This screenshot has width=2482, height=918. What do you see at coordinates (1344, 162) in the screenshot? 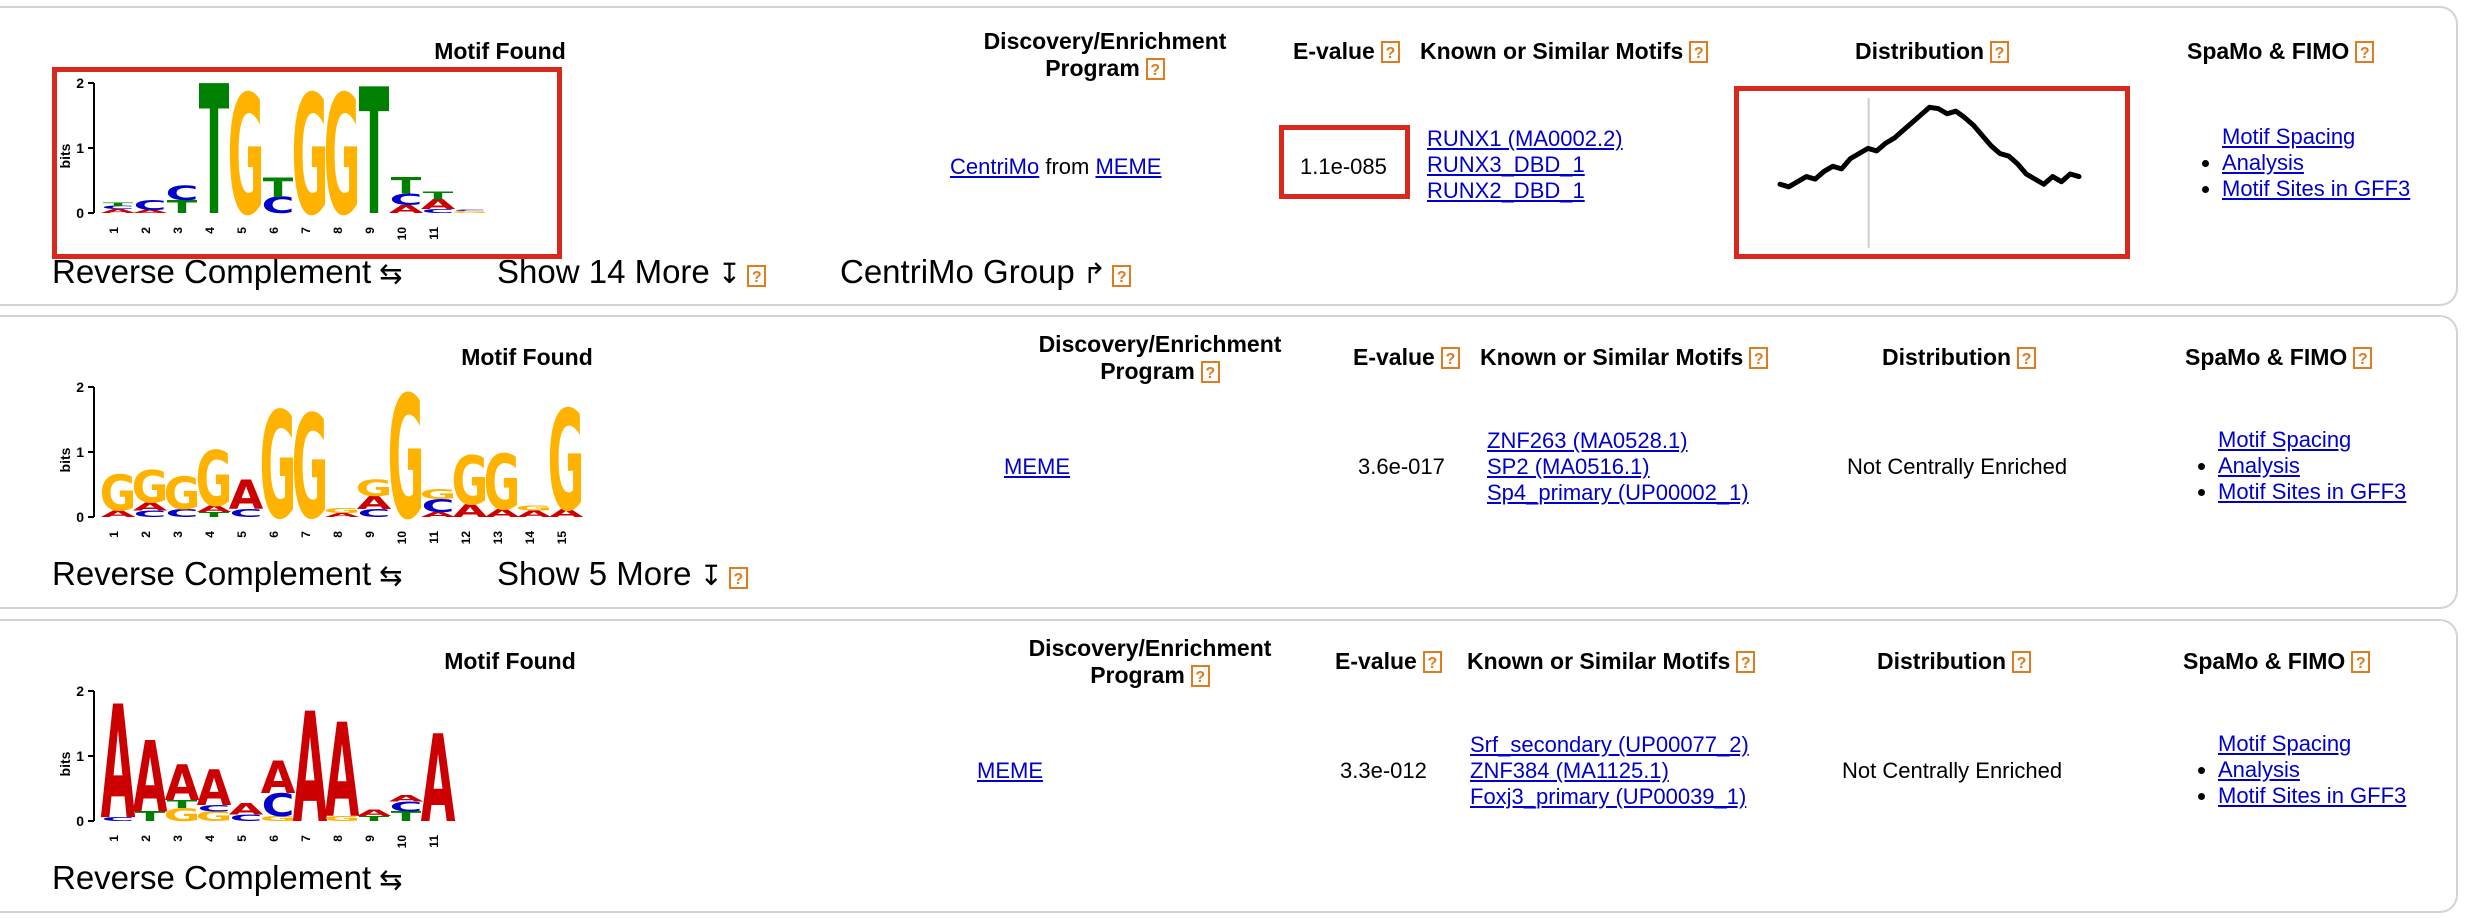
I see `evalue-highlight` at bounding box center [1344, 162].